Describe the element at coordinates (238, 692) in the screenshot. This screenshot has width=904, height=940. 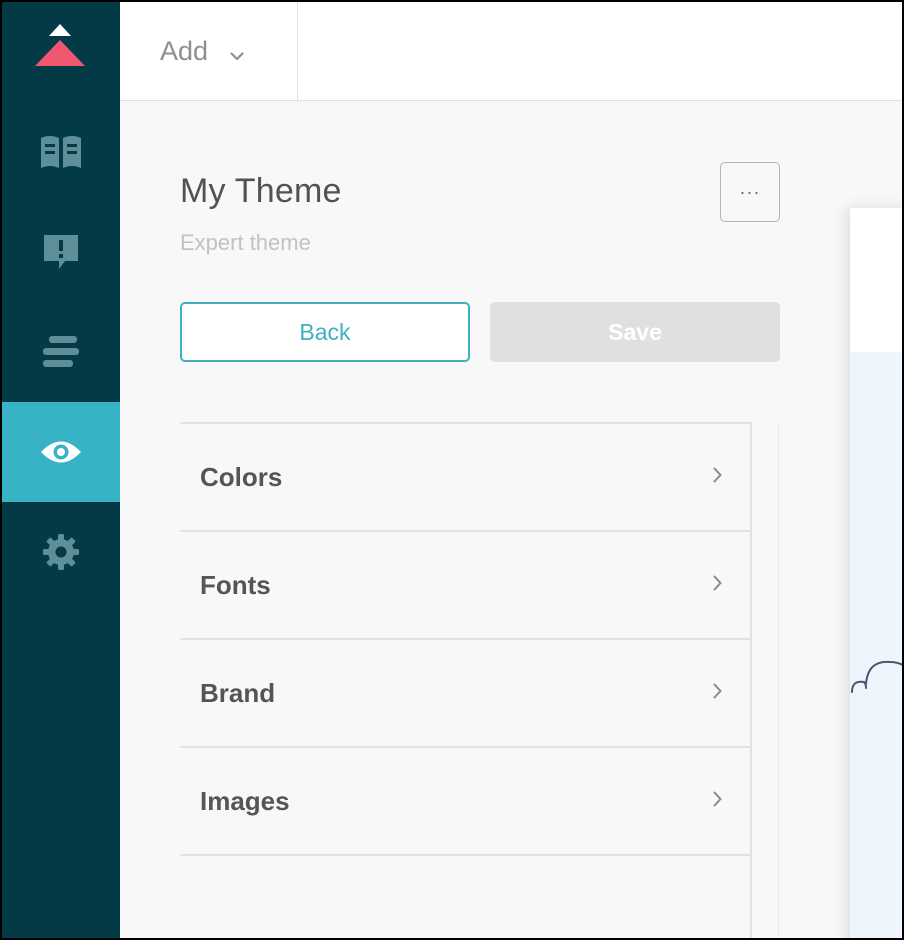
I see `menu-item-label: Brand` at that location.